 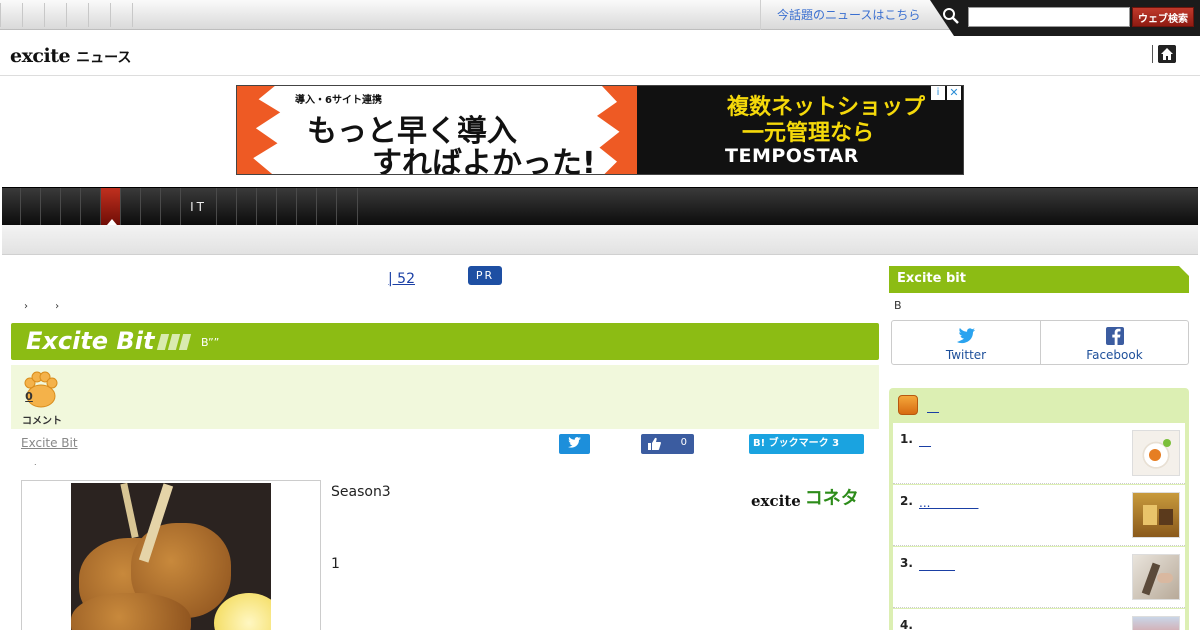 I want to click on section-header: Excite Bit B””, so click(x=445, y=341).